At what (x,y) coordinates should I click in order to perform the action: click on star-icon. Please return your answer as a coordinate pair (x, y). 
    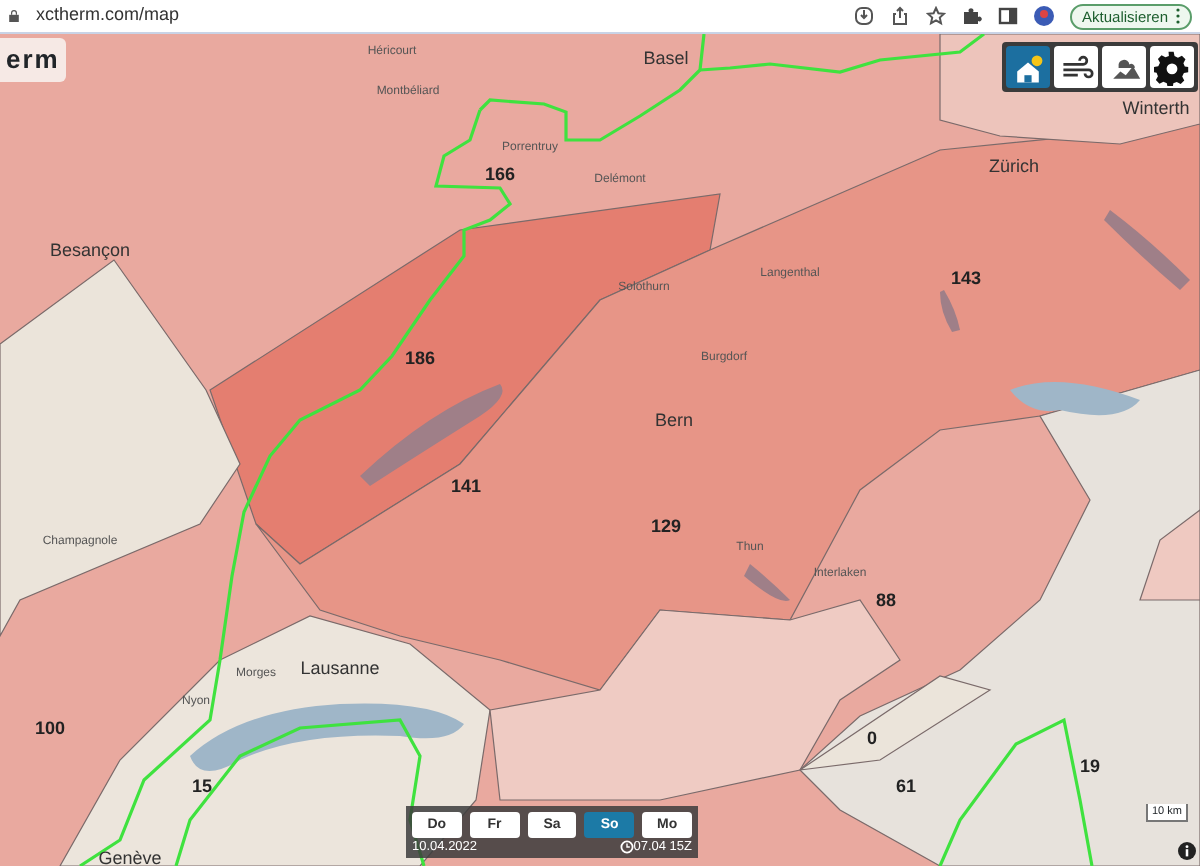
    Looking at the image, I should click on (936, 16).